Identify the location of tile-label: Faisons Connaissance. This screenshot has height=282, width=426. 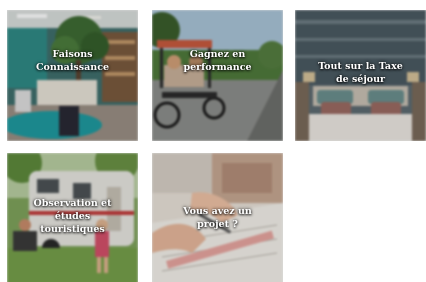
(72, 61).